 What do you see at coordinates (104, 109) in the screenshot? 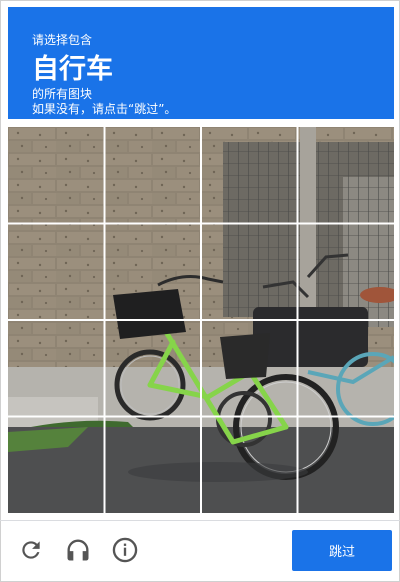
I see `skip-hint: 如果没有，请点击“跳过”。` at bounding box center [104, 109].